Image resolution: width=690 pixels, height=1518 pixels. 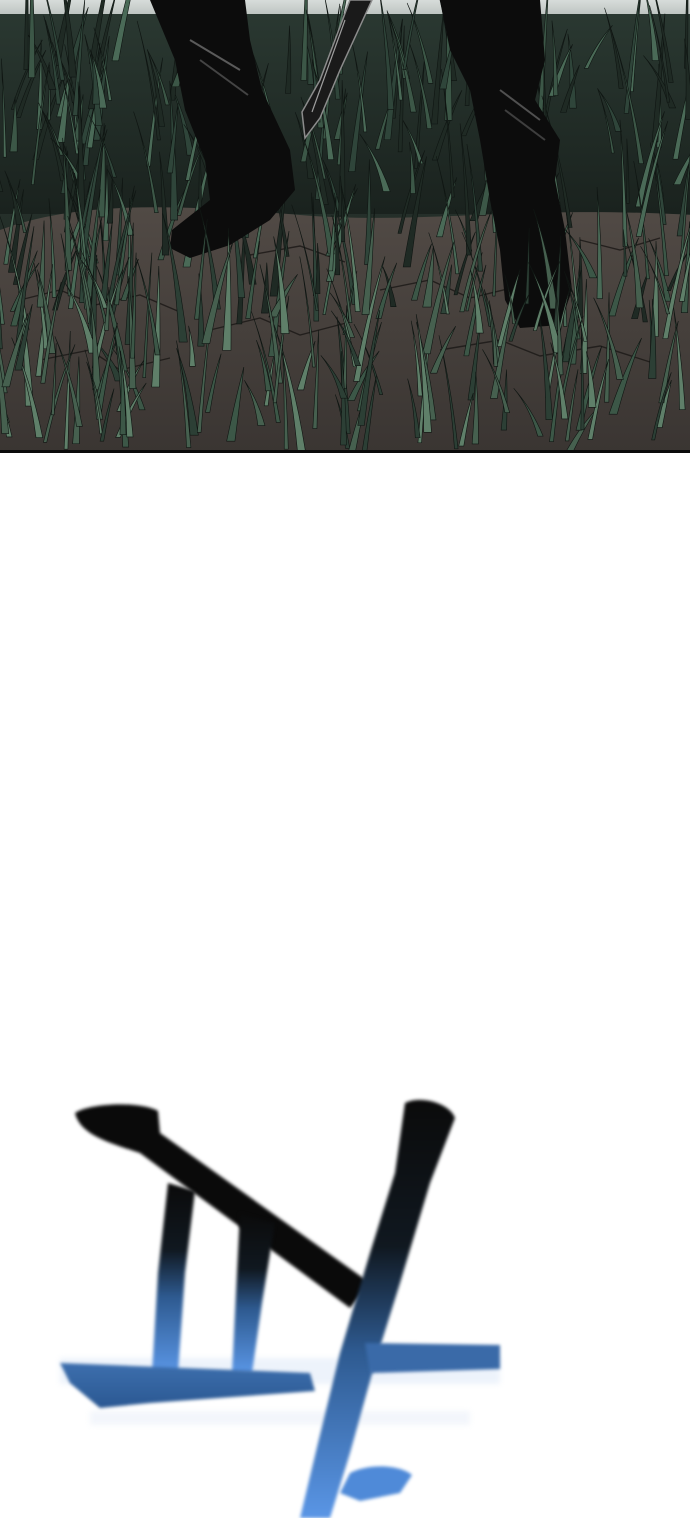 I want to click on sfx-stroke-bottom-hook, so click(x=376, y=1483).